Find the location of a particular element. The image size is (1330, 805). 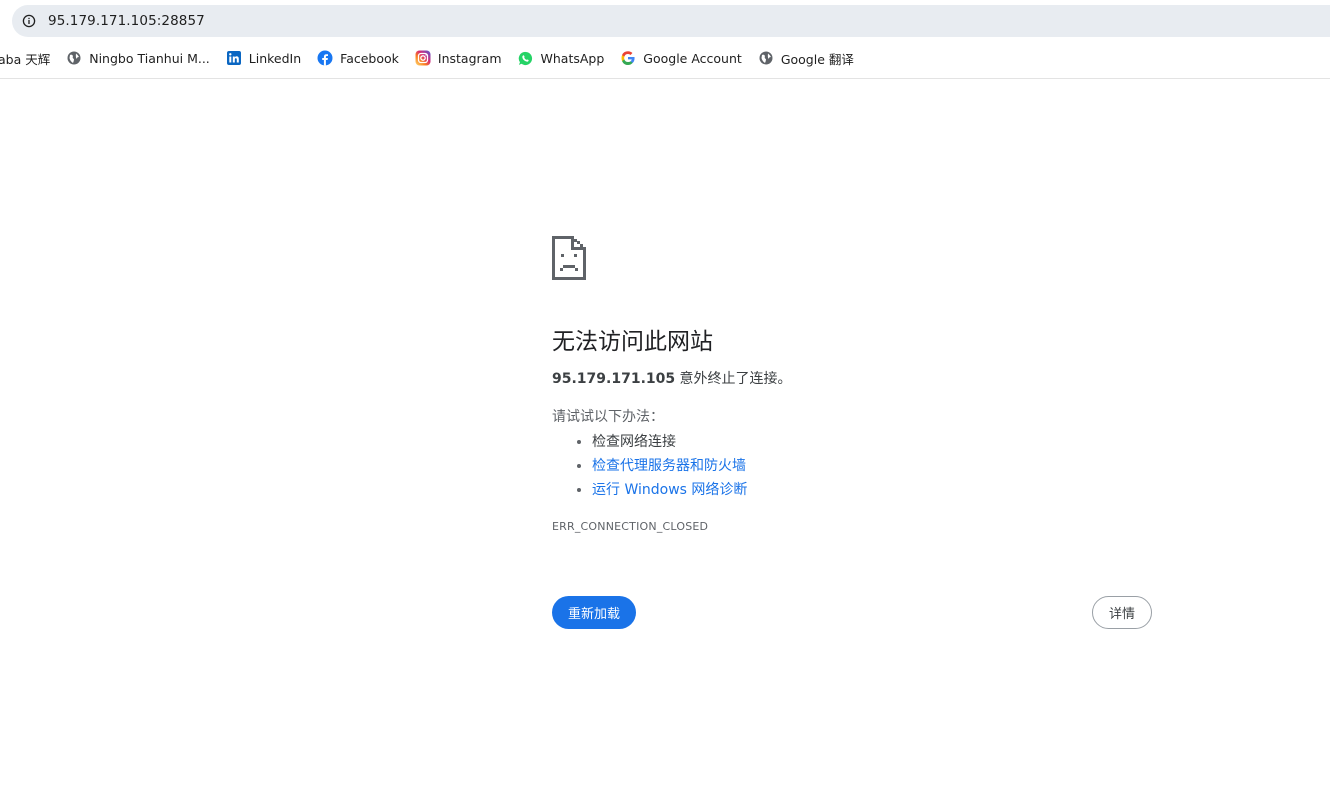

bookmark-linkedin: LinkedIn is located at coordinates (262, 58).